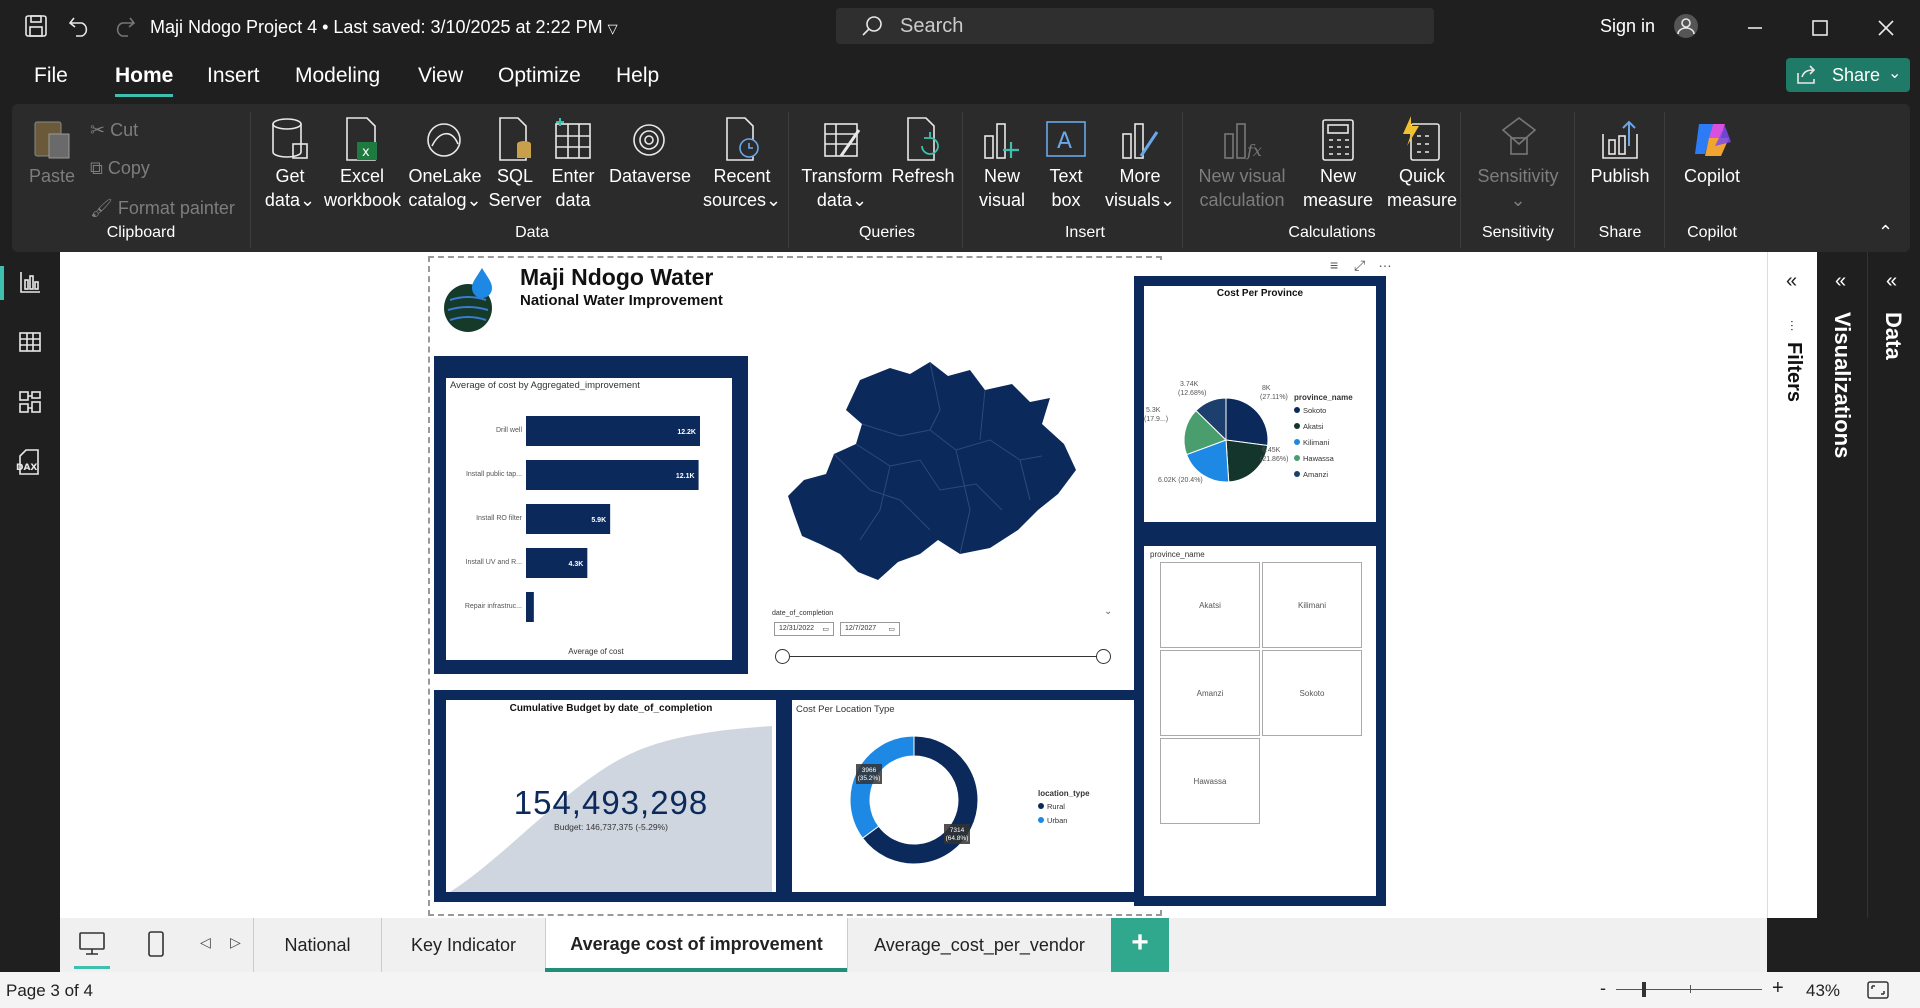 The width and height of the screenshot is (1920, 1008). Describe the element at coordinates (1002, 164) in the screenshot. I see `new-visual-button: New visual` at that location.